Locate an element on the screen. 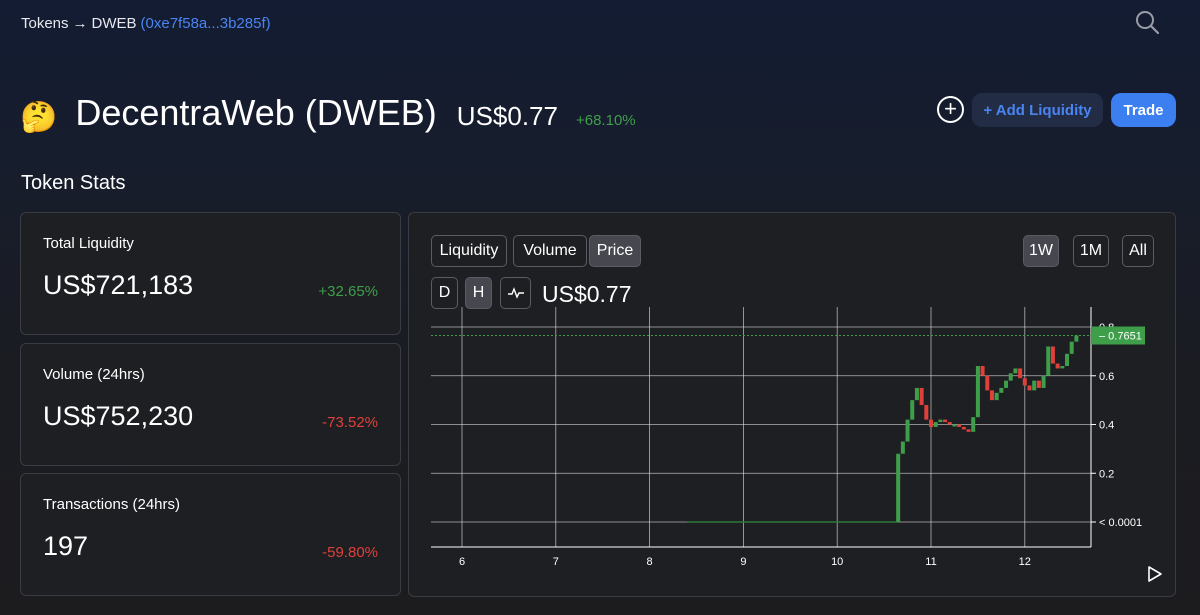 The image size is (1200, 615). y-tick-label: 0.2 is located at coordinates (1106, 474).